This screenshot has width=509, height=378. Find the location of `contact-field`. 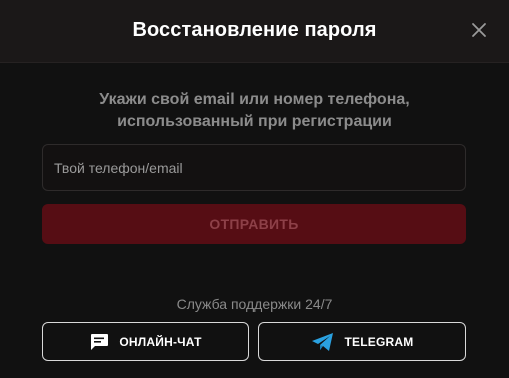

contact-field is located at coordinates (254, 167).